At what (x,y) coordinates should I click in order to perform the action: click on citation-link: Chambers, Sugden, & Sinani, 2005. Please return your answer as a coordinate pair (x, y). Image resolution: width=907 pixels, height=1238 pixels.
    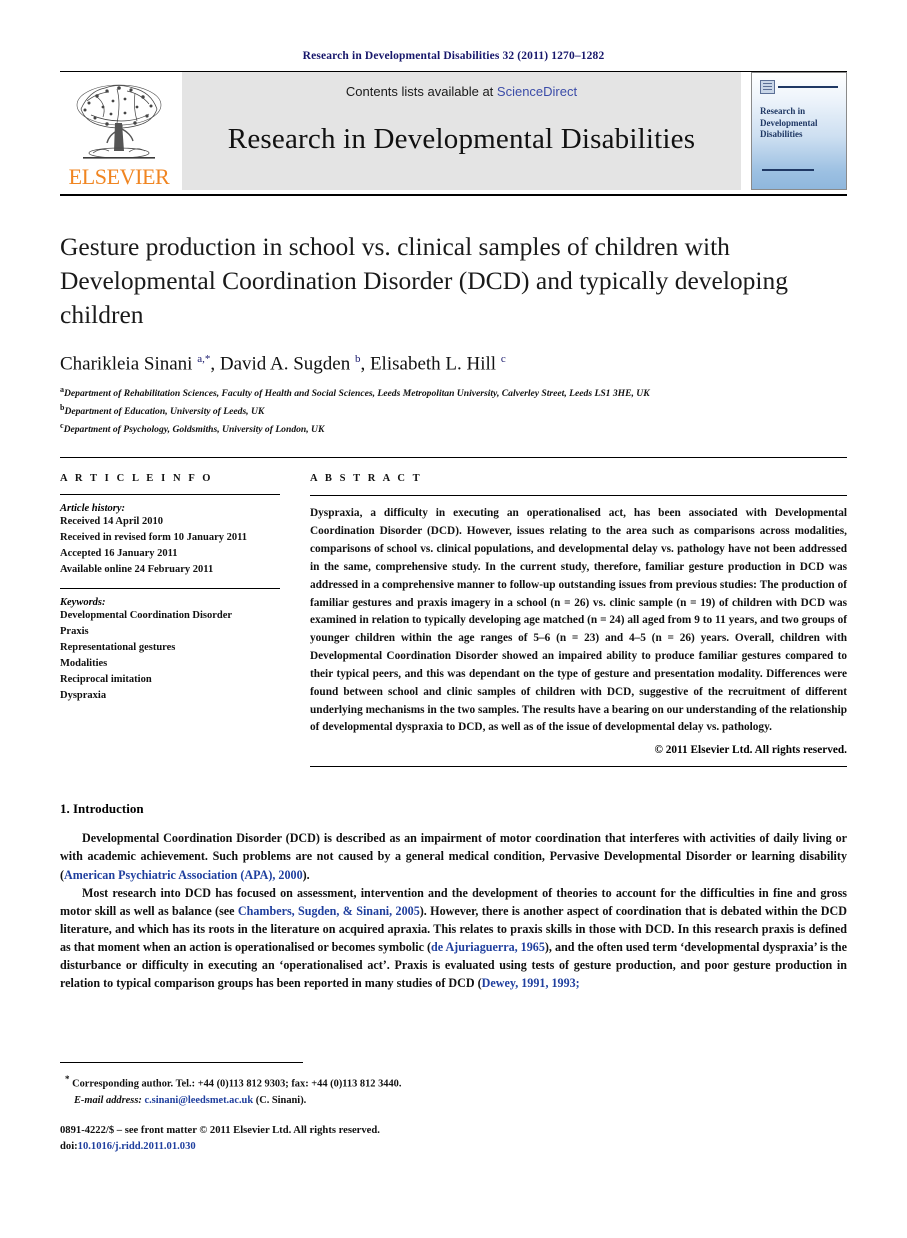
    Looking at the image, I should click on (329, 911).